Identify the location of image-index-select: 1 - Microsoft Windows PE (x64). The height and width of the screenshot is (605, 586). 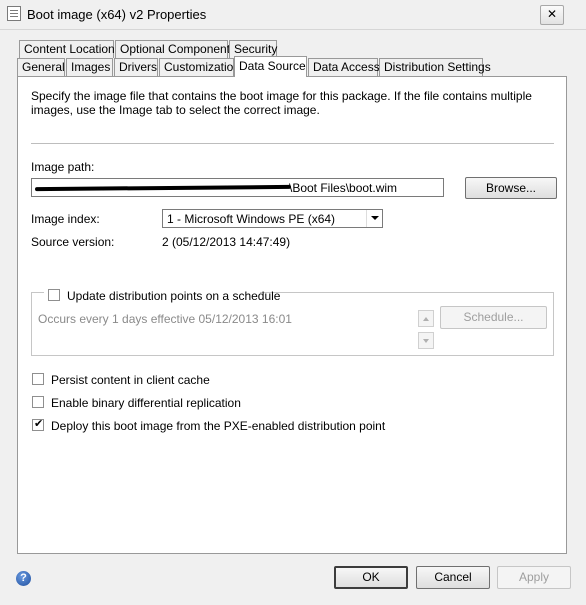
(272, 218).